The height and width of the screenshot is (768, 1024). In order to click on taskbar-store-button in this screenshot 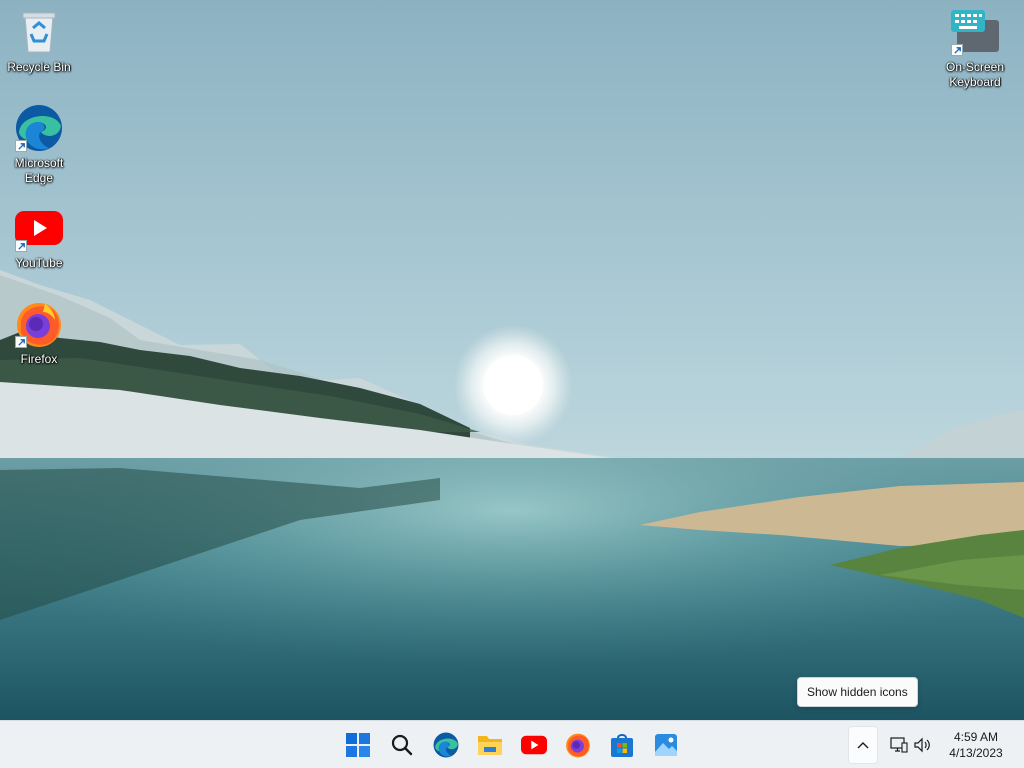, I will do `click(622, 745)`.